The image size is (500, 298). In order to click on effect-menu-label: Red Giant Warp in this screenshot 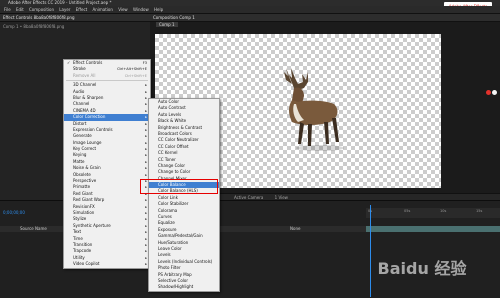, I will do `click(89, 200)`.